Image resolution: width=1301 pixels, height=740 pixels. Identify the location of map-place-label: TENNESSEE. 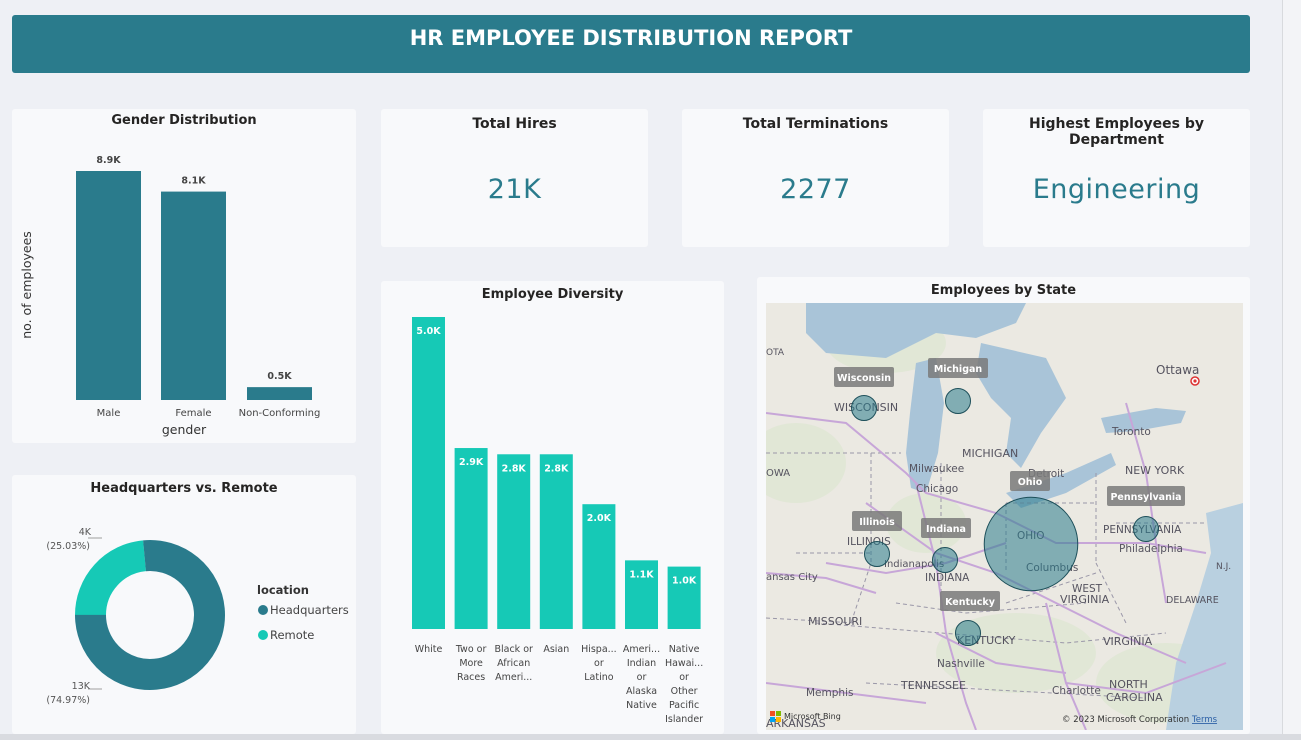
(933, 685).